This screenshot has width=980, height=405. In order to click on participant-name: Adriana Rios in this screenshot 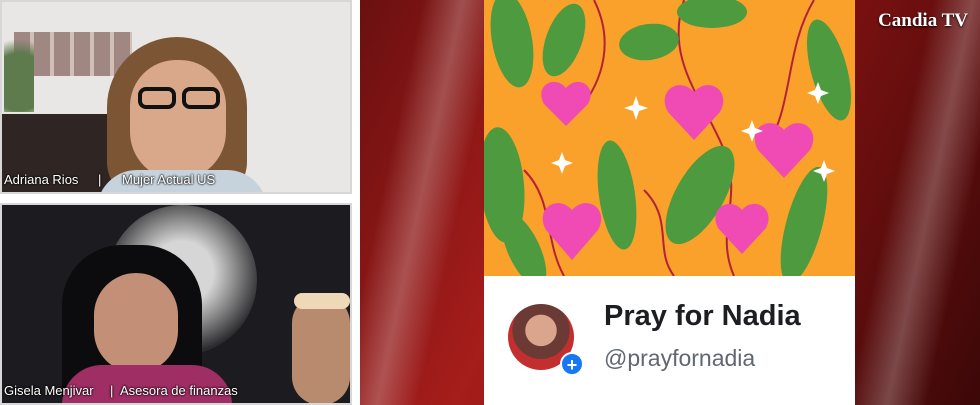, I will do `click(41, 179)`.